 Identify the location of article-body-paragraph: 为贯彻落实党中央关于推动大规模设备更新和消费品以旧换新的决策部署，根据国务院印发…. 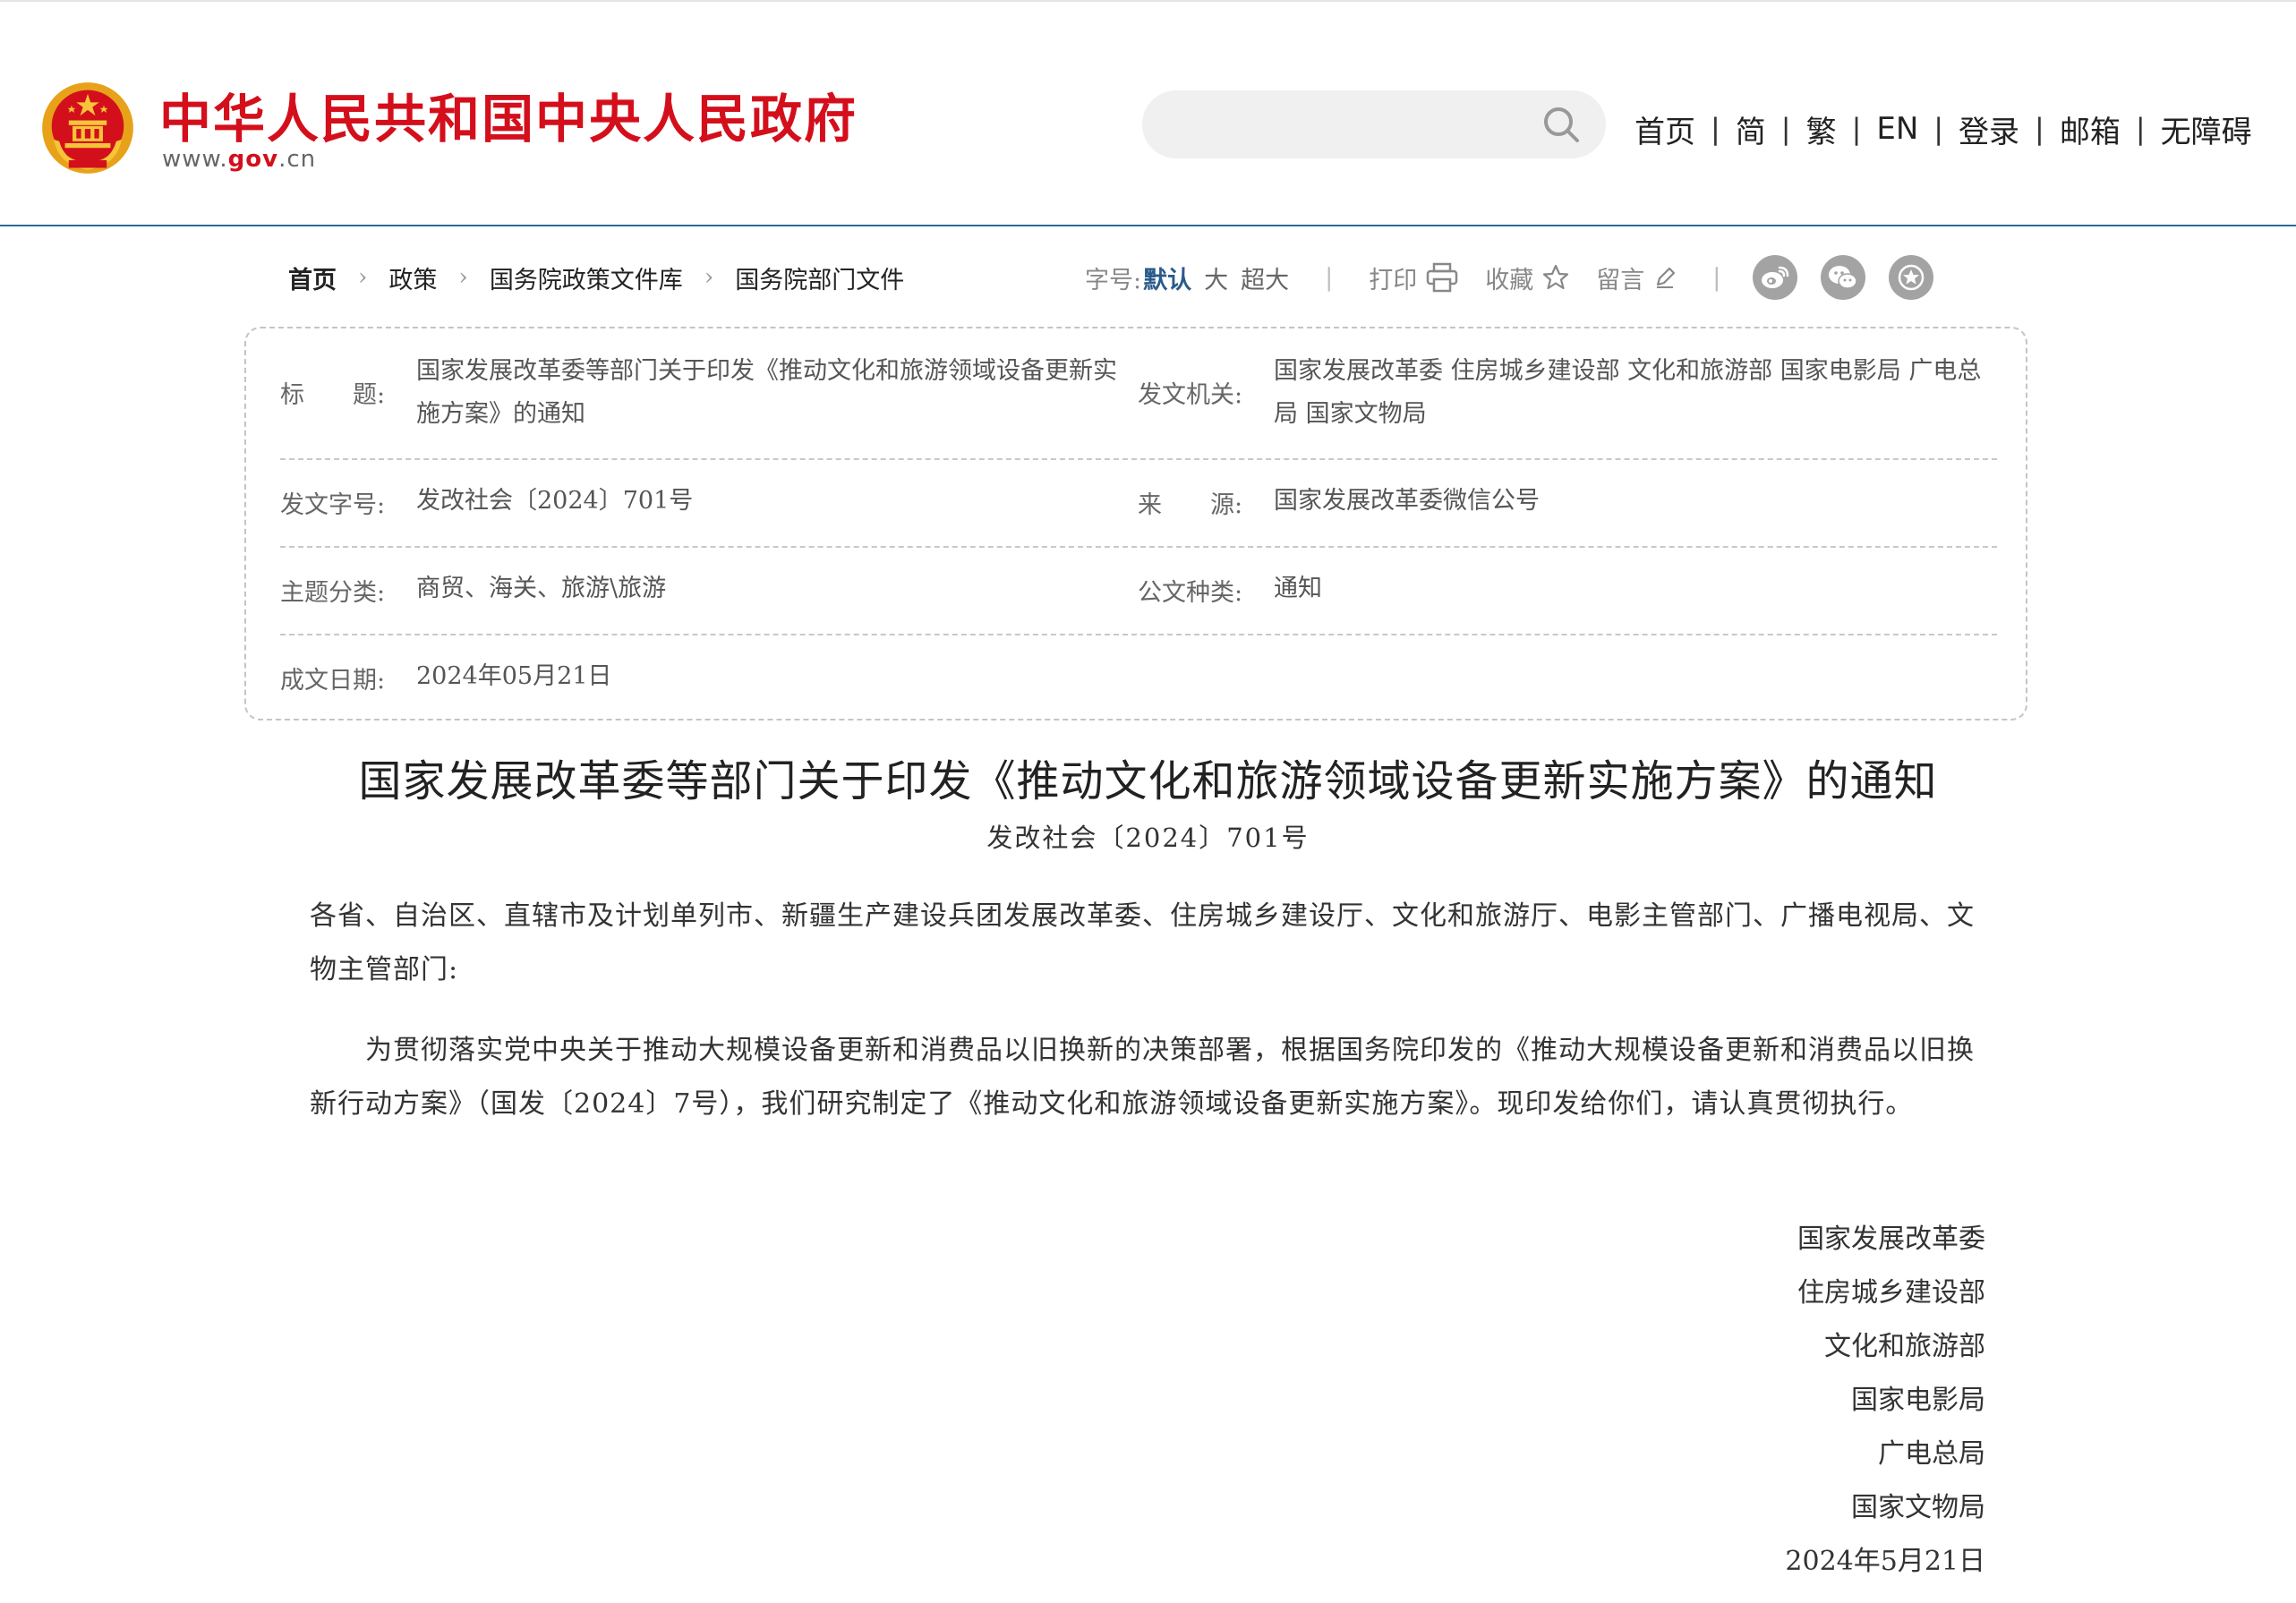
(1142, 1077).